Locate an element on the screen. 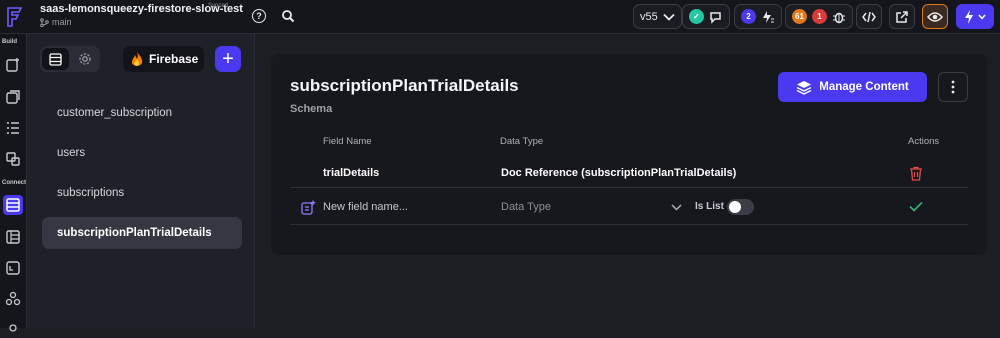 This screenshot has height=338, width=1000. firebase-button: Firebase is located at coordinates (163, 59).